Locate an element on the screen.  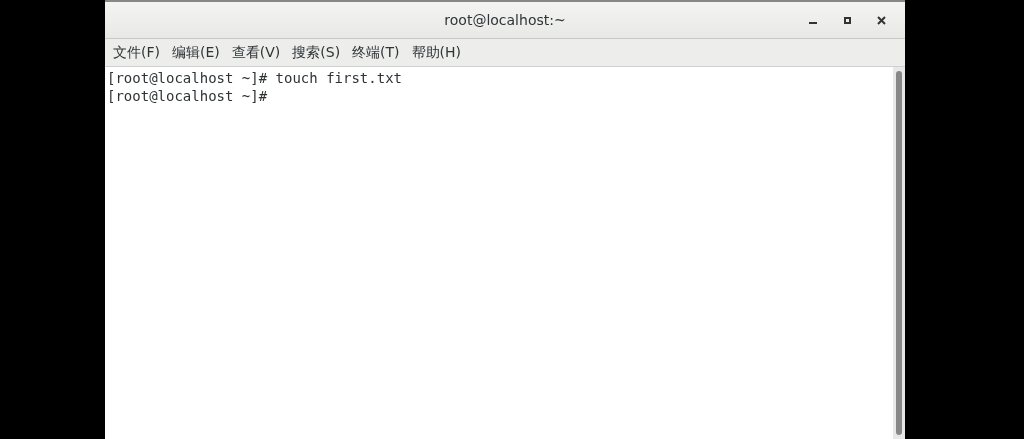
window-title: root@localhost:~ is located at coordinates (505, 20).